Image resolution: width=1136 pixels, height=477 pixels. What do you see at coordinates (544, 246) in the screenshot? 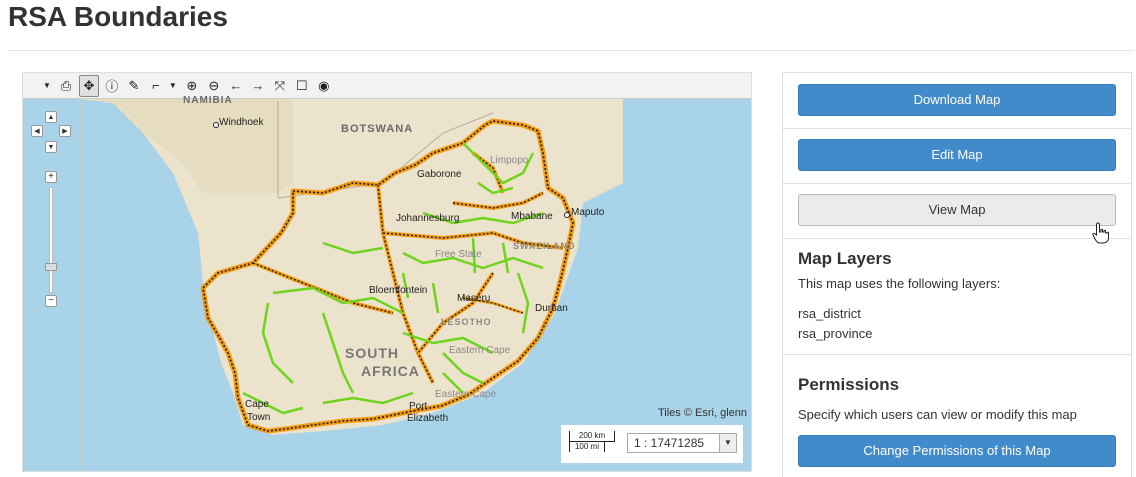
I see `map-label-swaziland: SWAZILAND` at bounding box center [544, 246].